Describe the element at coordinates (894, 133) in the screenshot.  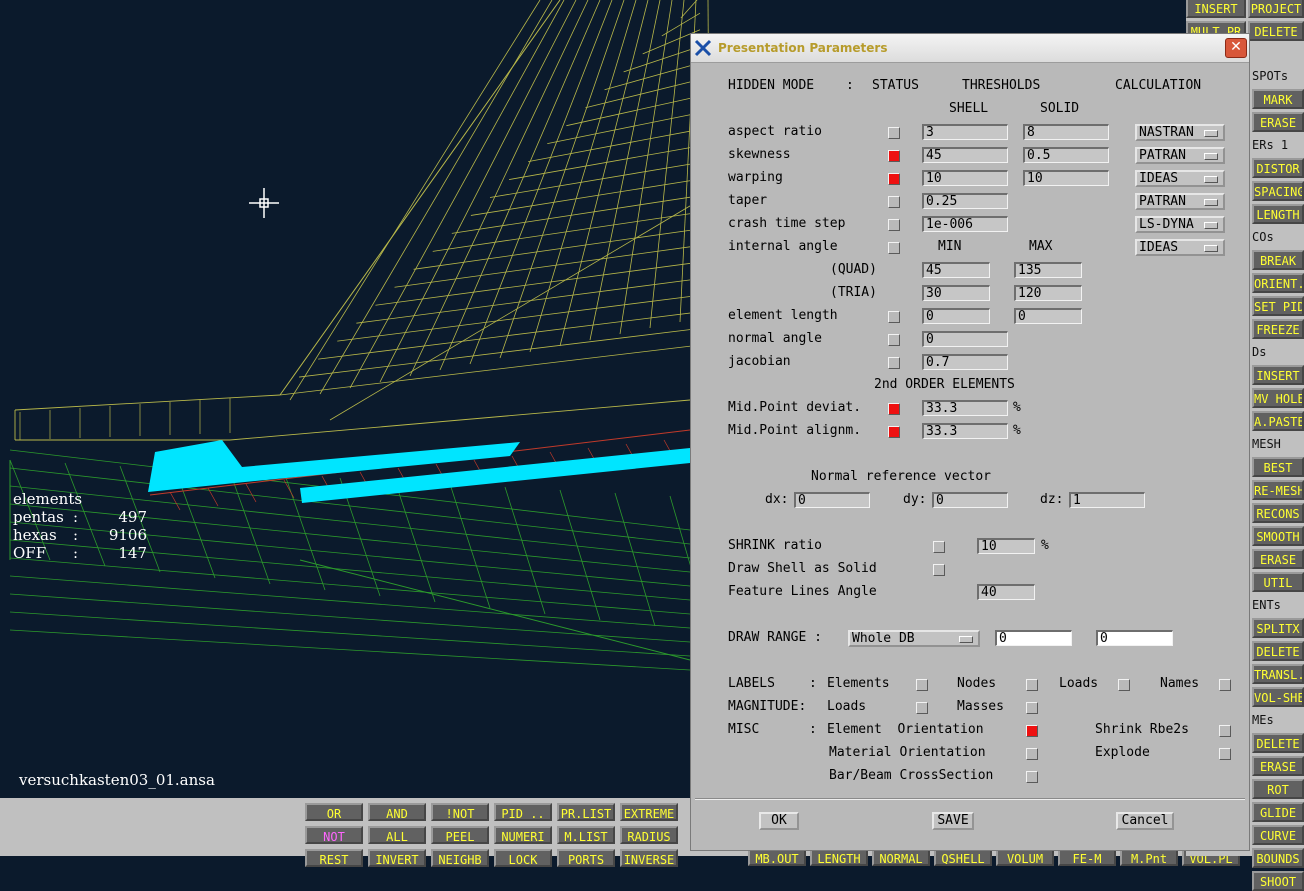
I see `aspect-ratio-checkbox` at that location.